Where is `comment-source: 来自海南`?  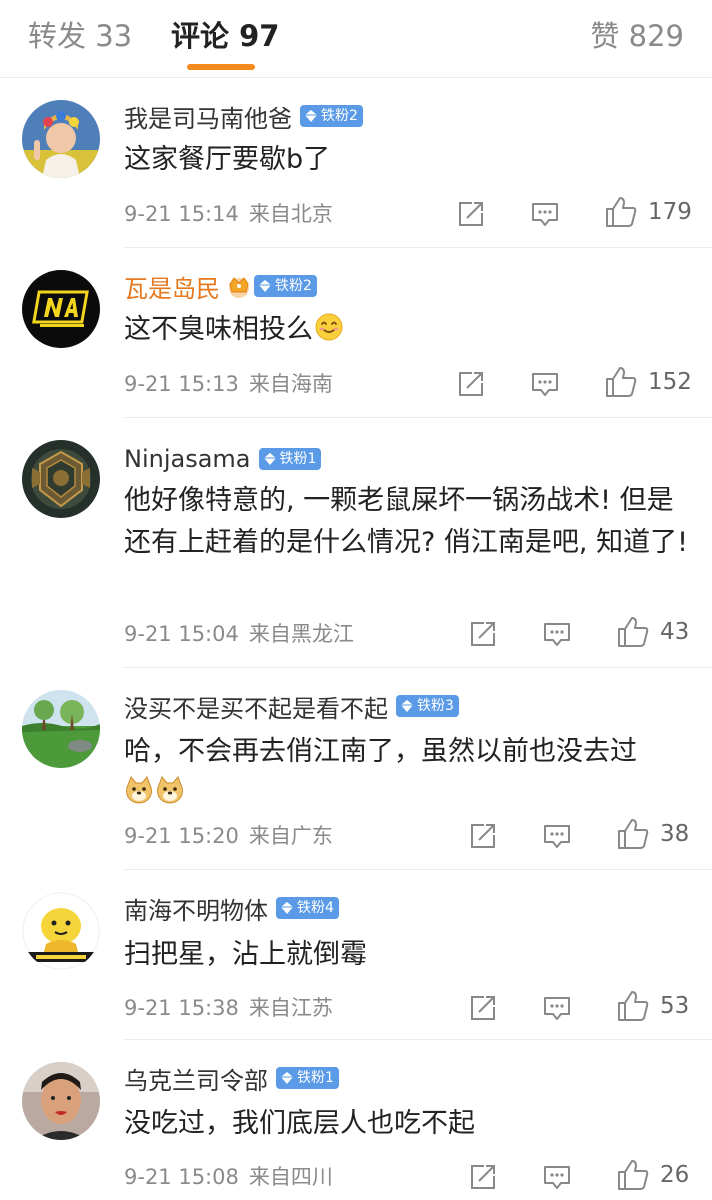 comment-source: 来自海南 is located at coordinates (290, 384).